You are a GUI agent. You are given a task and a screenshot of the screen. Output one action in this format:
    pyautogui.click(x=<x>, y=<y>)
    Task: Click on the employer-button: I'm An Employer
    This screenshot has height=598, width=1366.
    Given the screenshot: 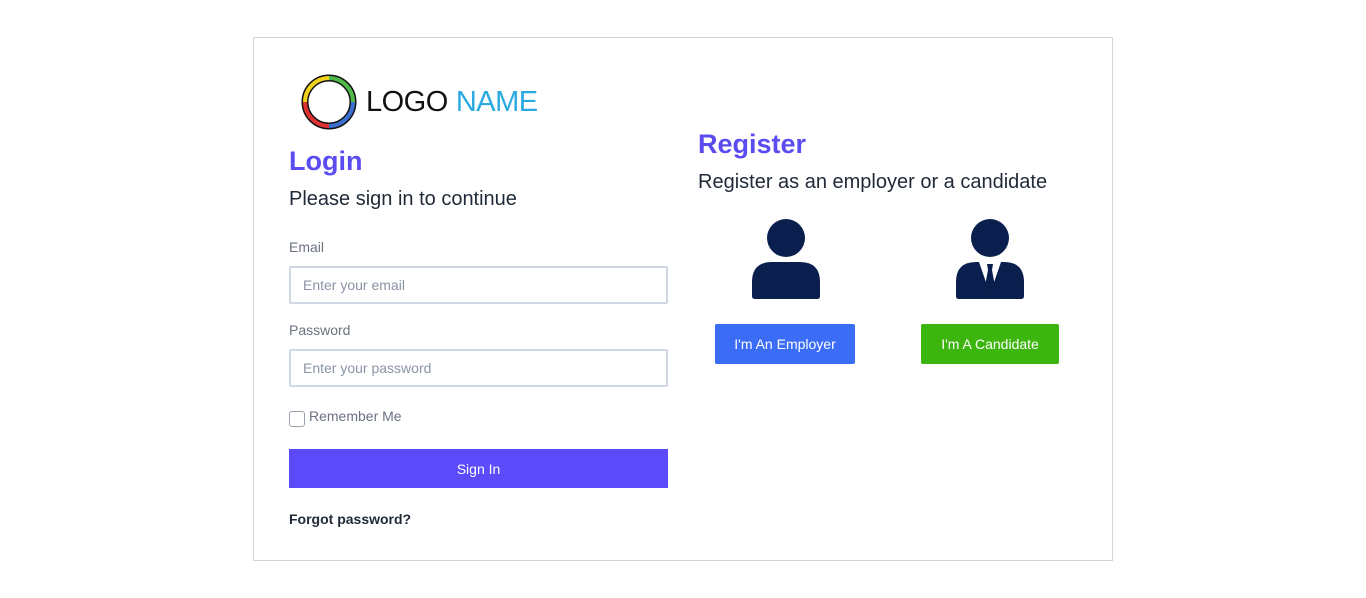 What is the action you would take?
    pyautogui.click(x=785, y=344)
    